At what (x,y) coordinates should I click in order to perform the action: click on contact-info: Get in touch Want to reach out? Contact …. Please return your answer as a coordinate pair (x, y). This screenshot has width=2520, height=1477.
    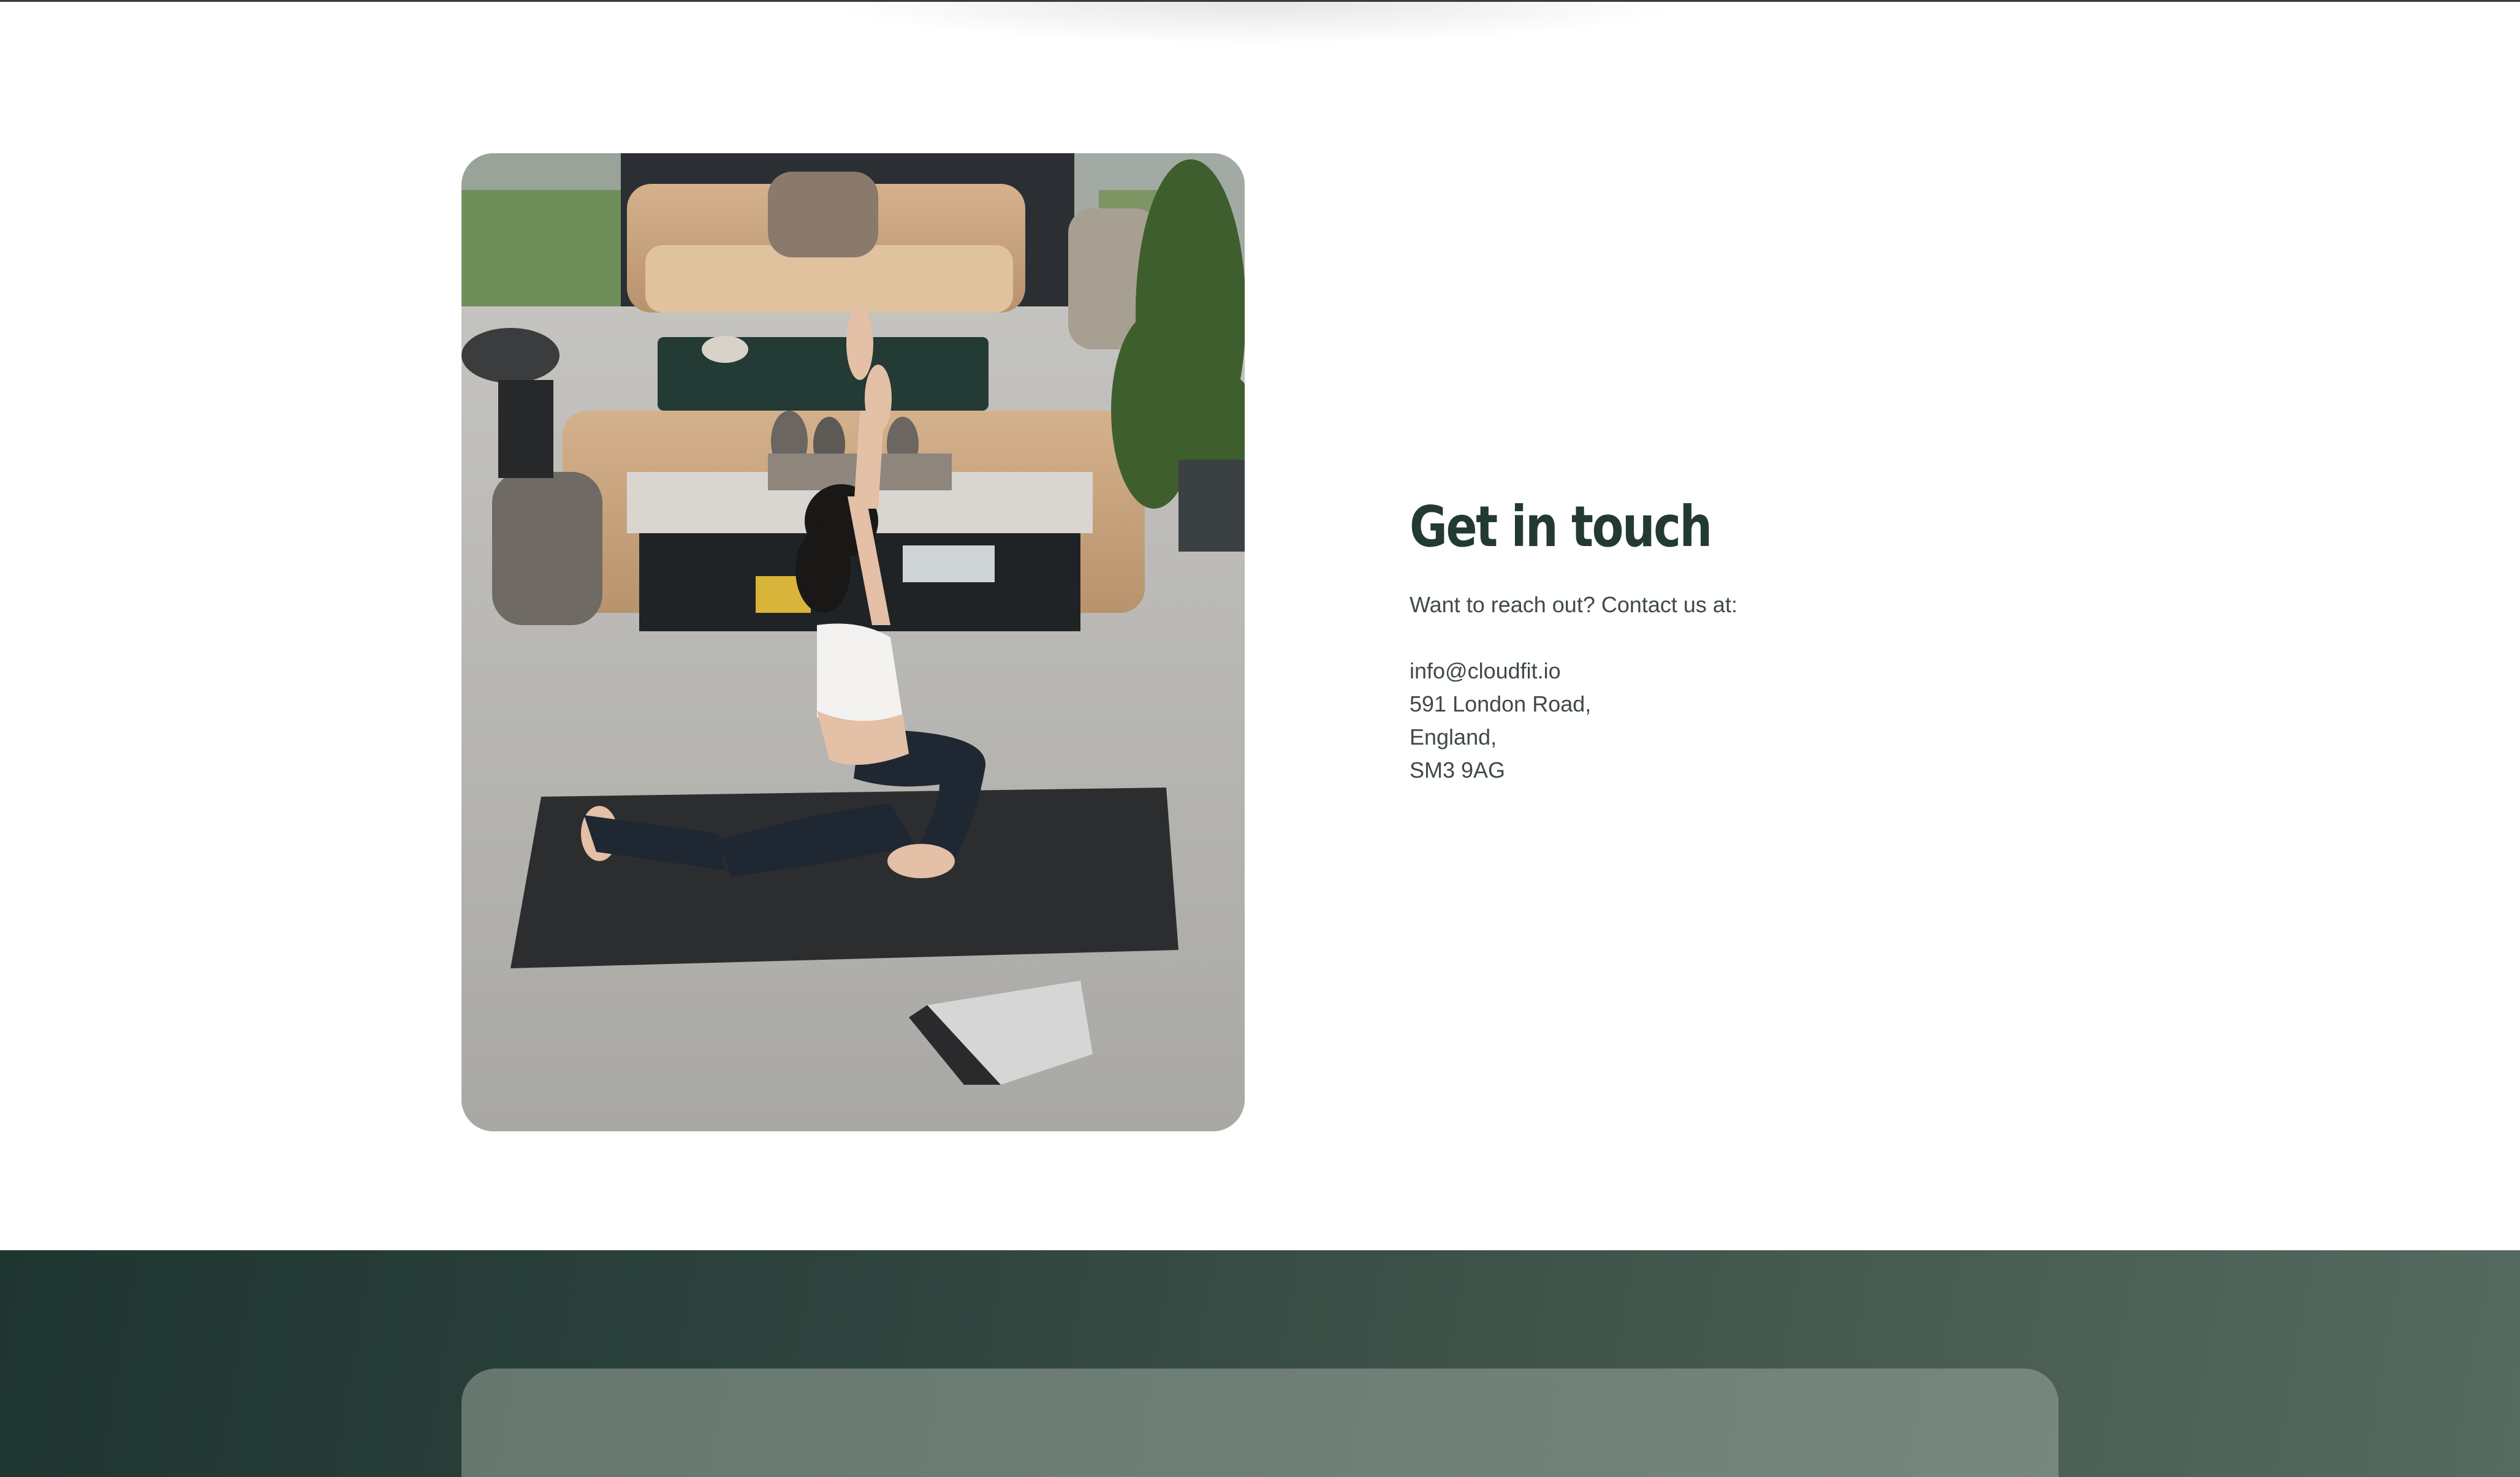
    Looking at the image, I should click on (1778, 639).